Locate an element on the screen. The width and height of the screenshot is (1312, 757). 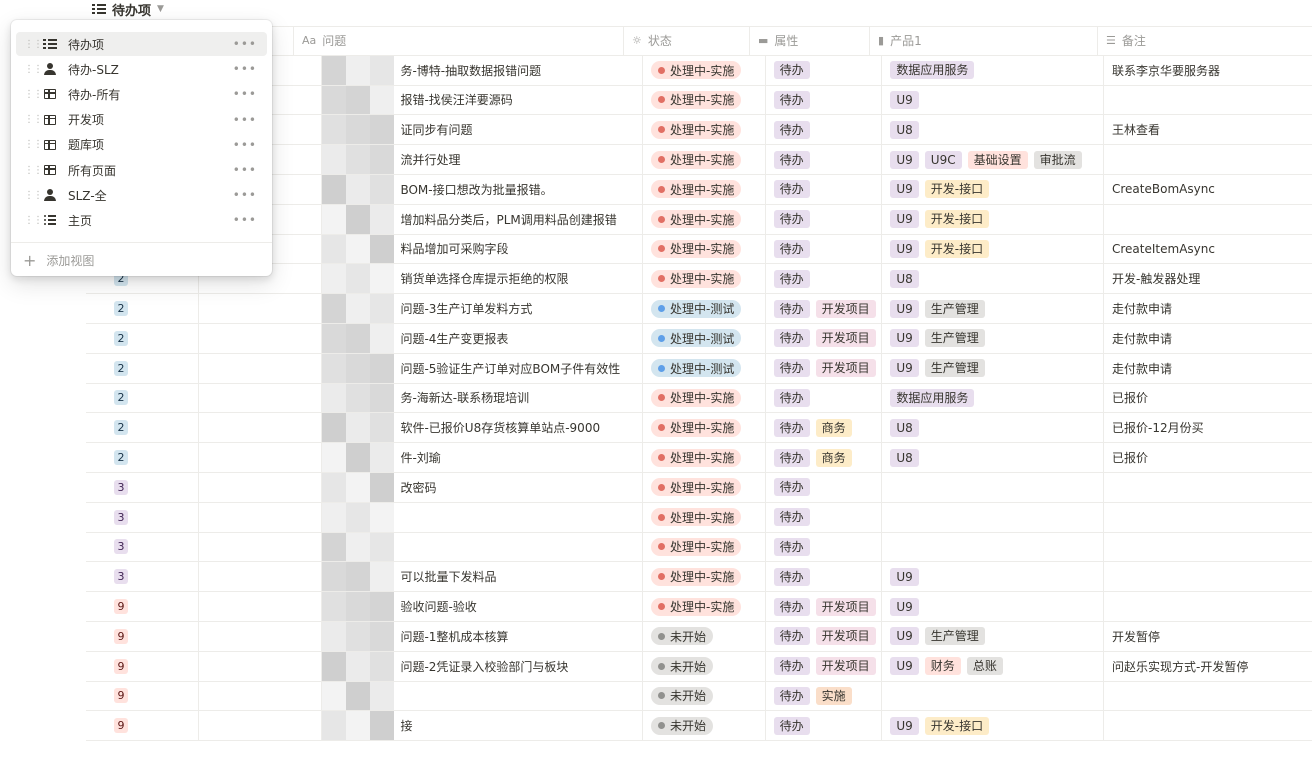
table-row: 9 接 未开始 待办 U9 开发-接口 is located at coordinates (699, 726).